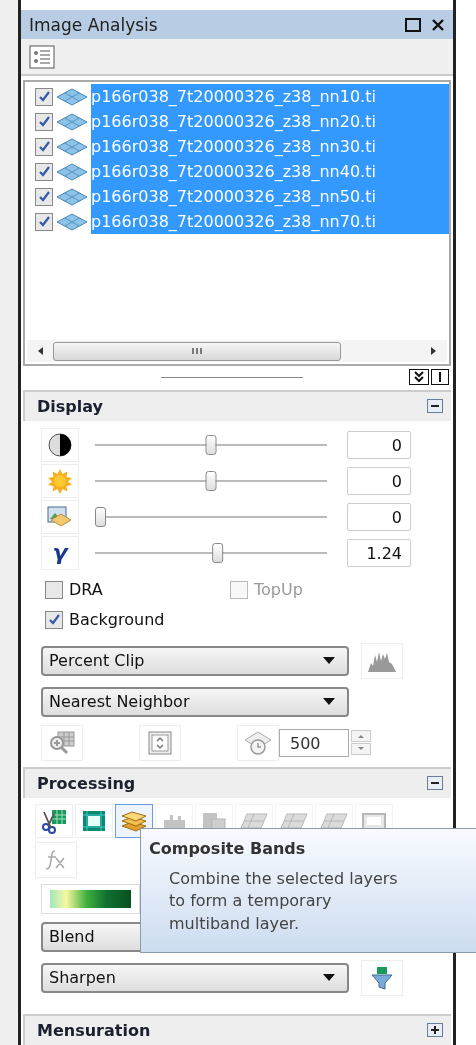  Describe the element at coordinates (54, 820) in the screenshot. I see `scissors-grid-icon` at that location.